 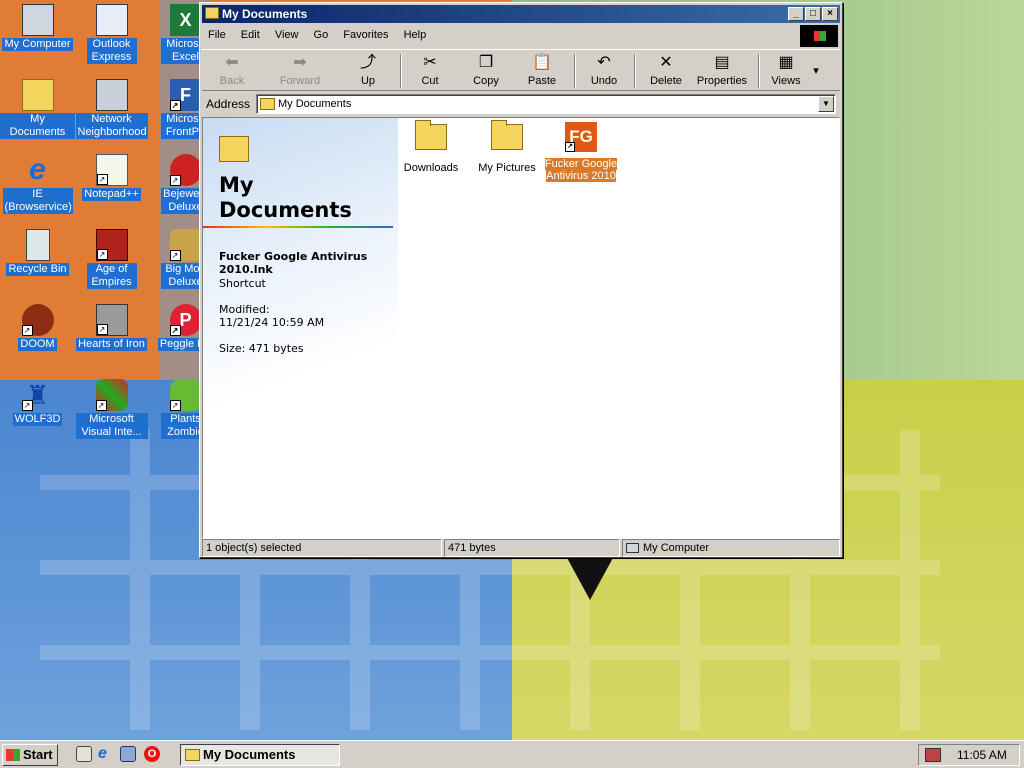 I want to click on scissors-icon: ✂, so click(x=430, y=62).